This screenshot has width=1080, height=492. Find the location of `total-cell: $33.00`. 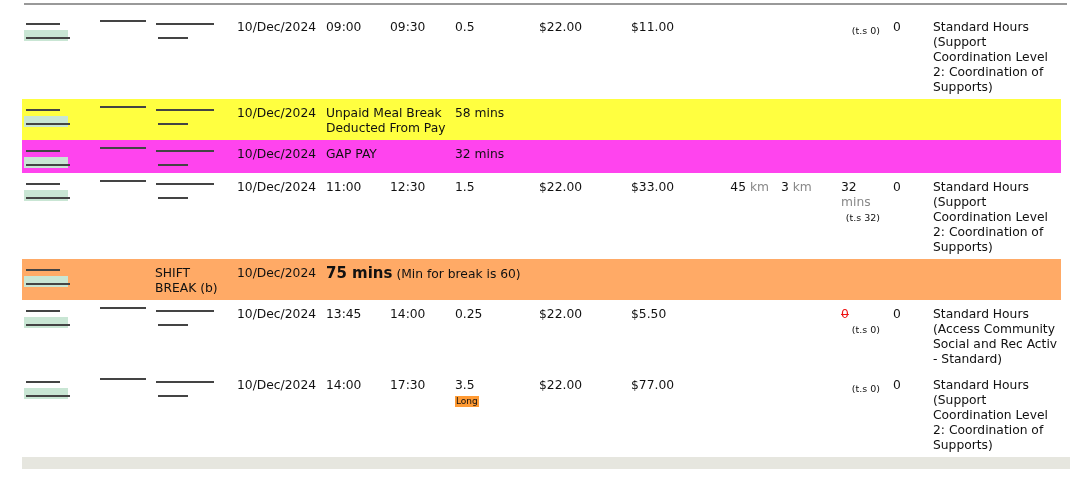

total-cell: $33.00 is located at coordinates (653, 187).